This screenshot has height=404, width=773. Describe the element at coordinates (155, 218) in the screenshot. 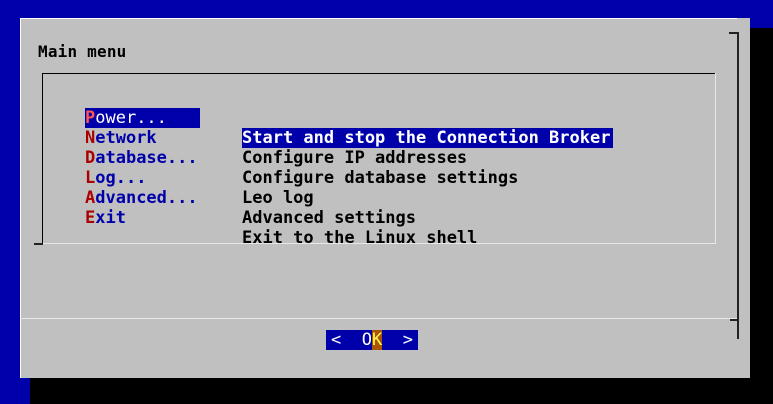

I see `menu-tag: Exit` at that location.